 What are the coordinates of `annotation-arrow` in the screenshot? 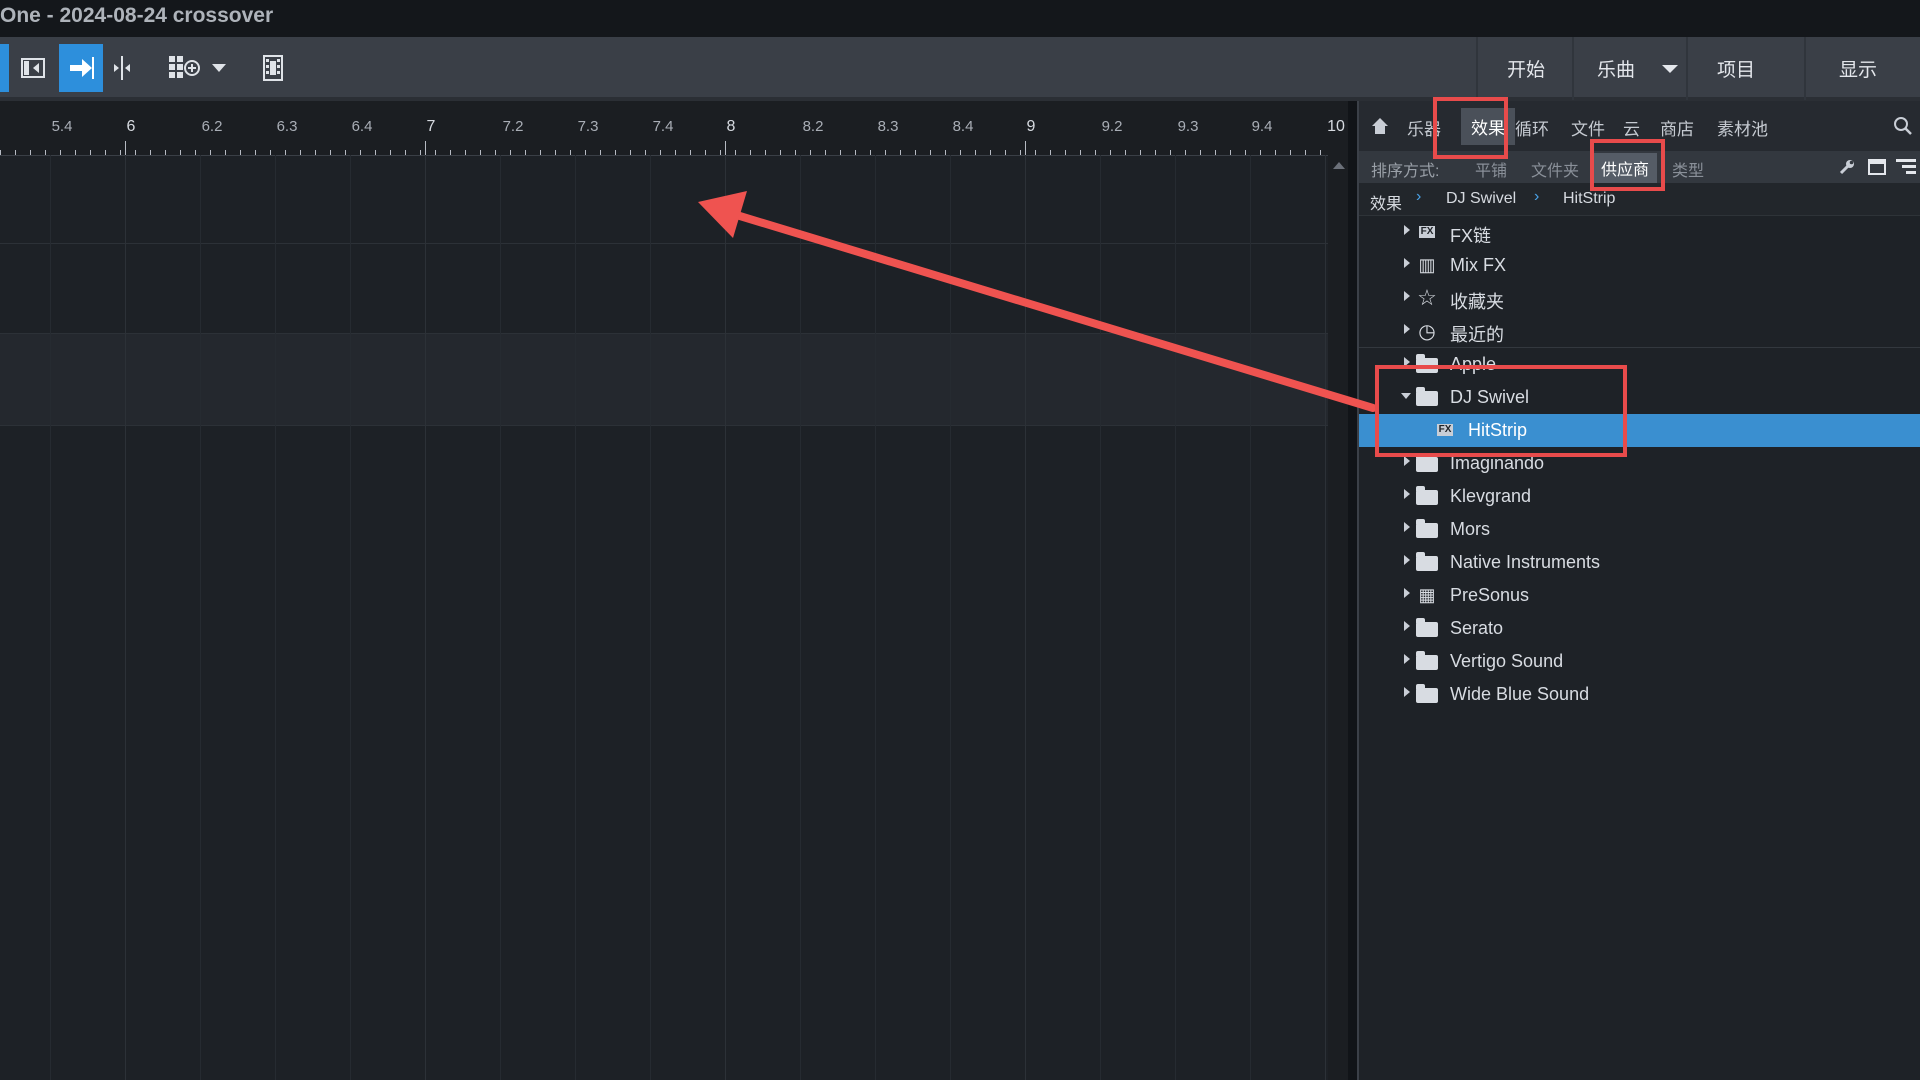 It's located at (1037, 301).